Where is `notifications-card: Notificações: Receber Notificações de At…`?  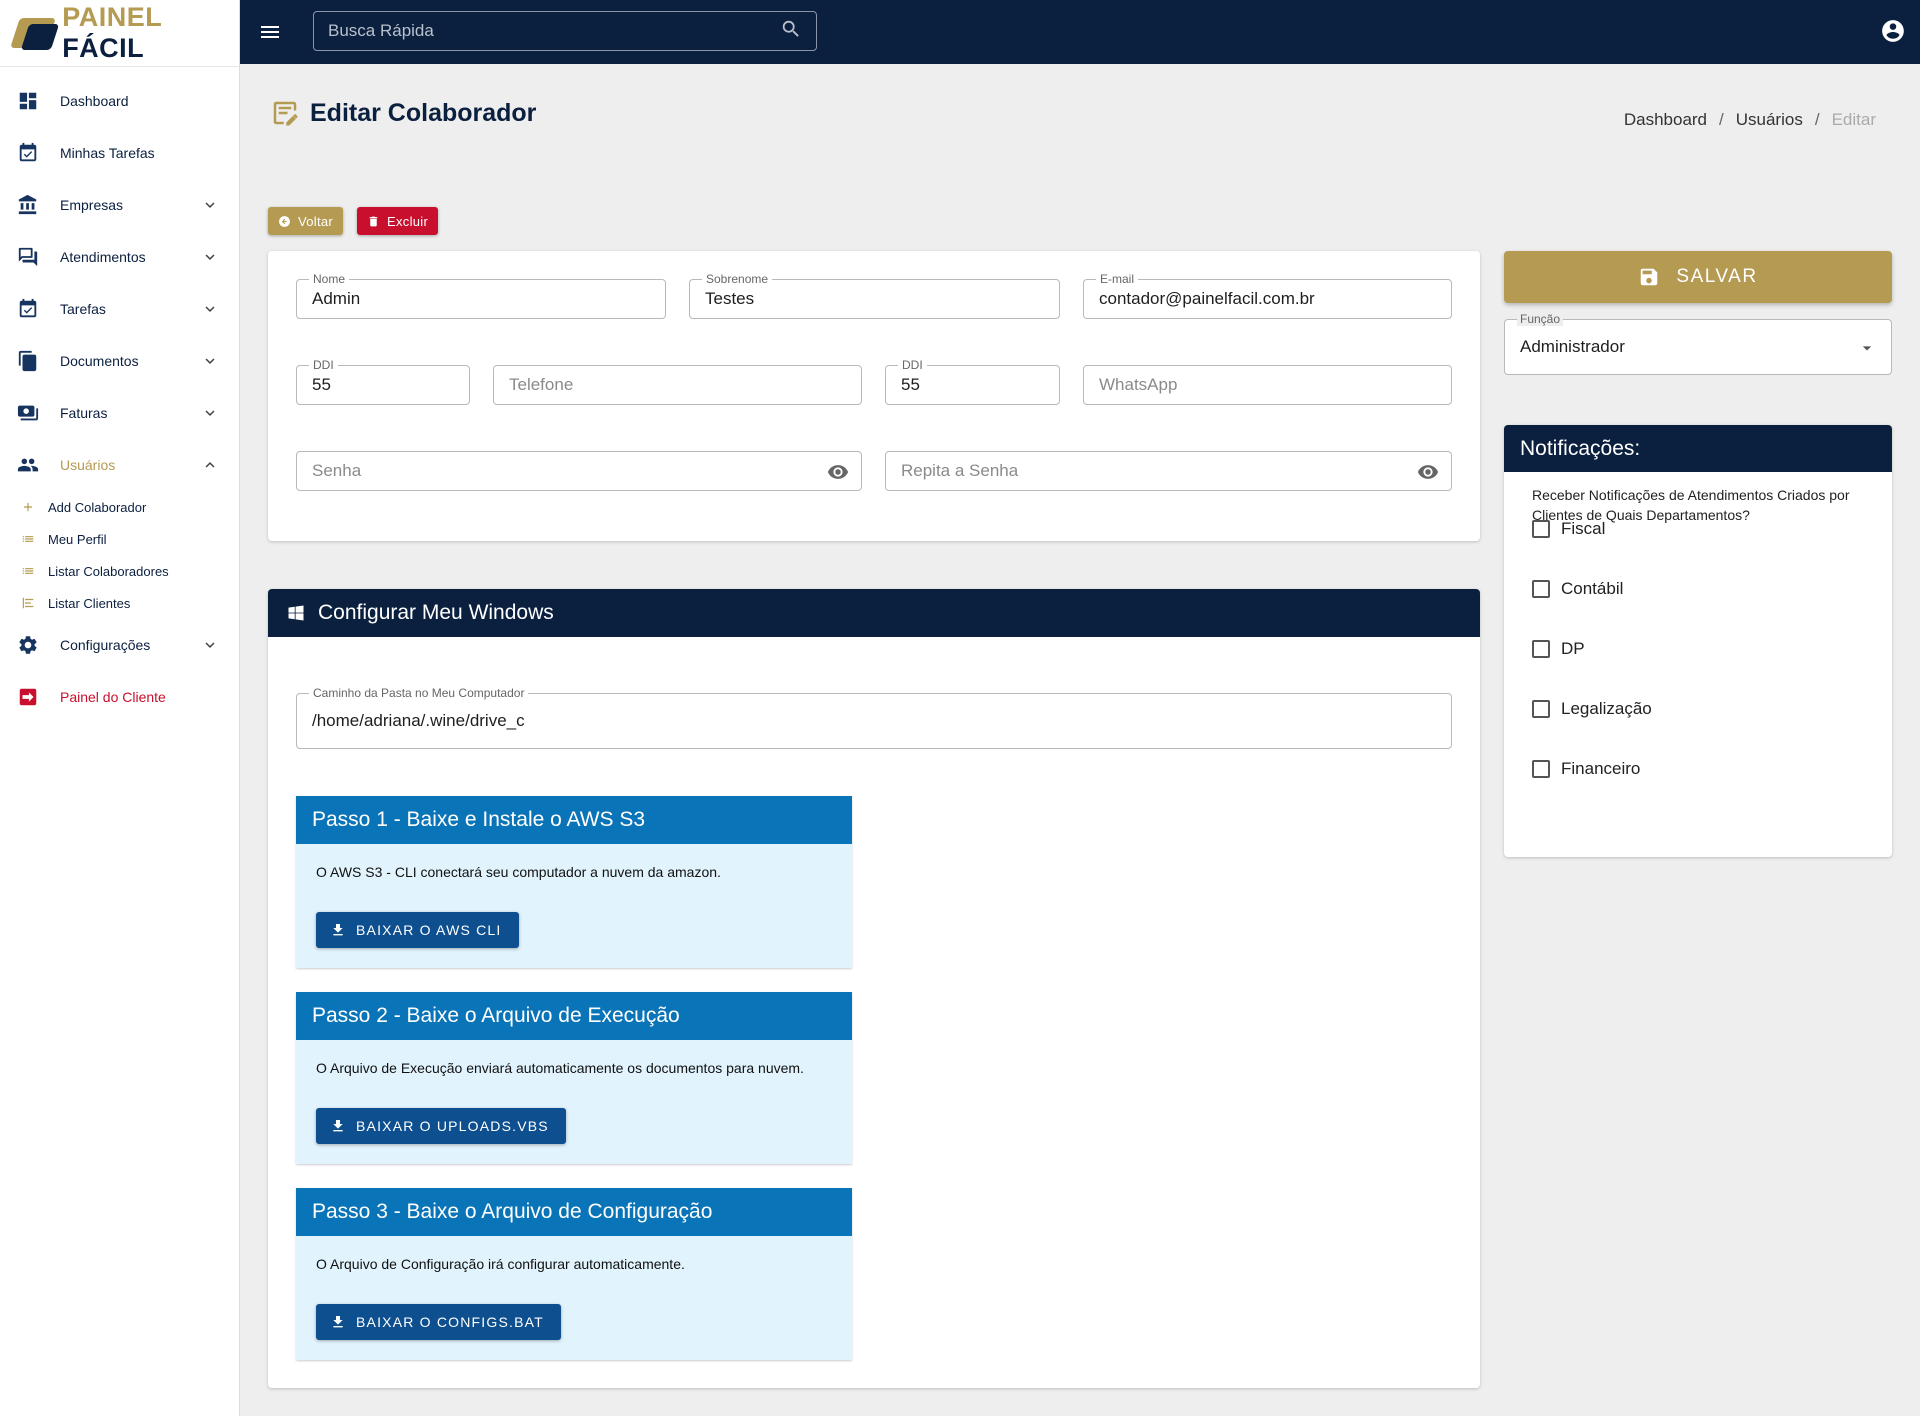 notifications-card: Notificações: Receber Notificações de At… is located at coordinates (1698, 641).